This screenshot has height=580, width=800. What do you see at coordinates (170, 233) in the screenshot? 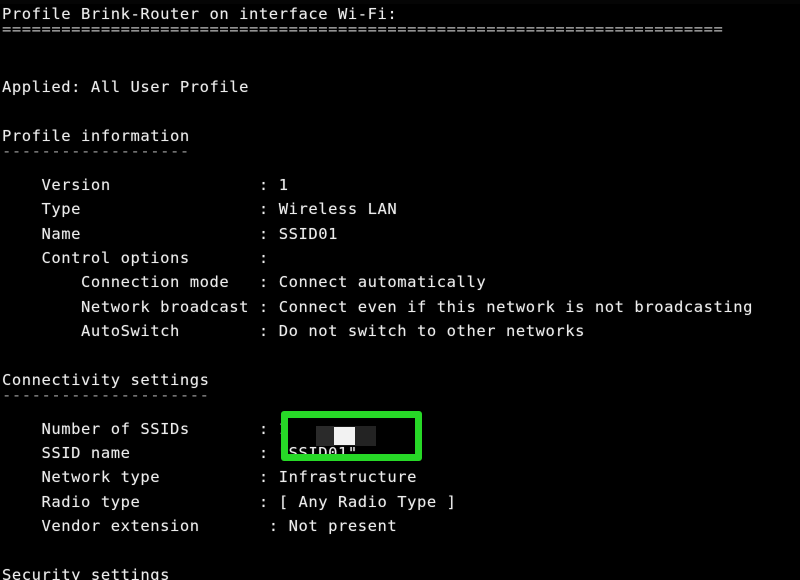
I see `row-name: Name : SSID01` at bounding box center [170, 233].